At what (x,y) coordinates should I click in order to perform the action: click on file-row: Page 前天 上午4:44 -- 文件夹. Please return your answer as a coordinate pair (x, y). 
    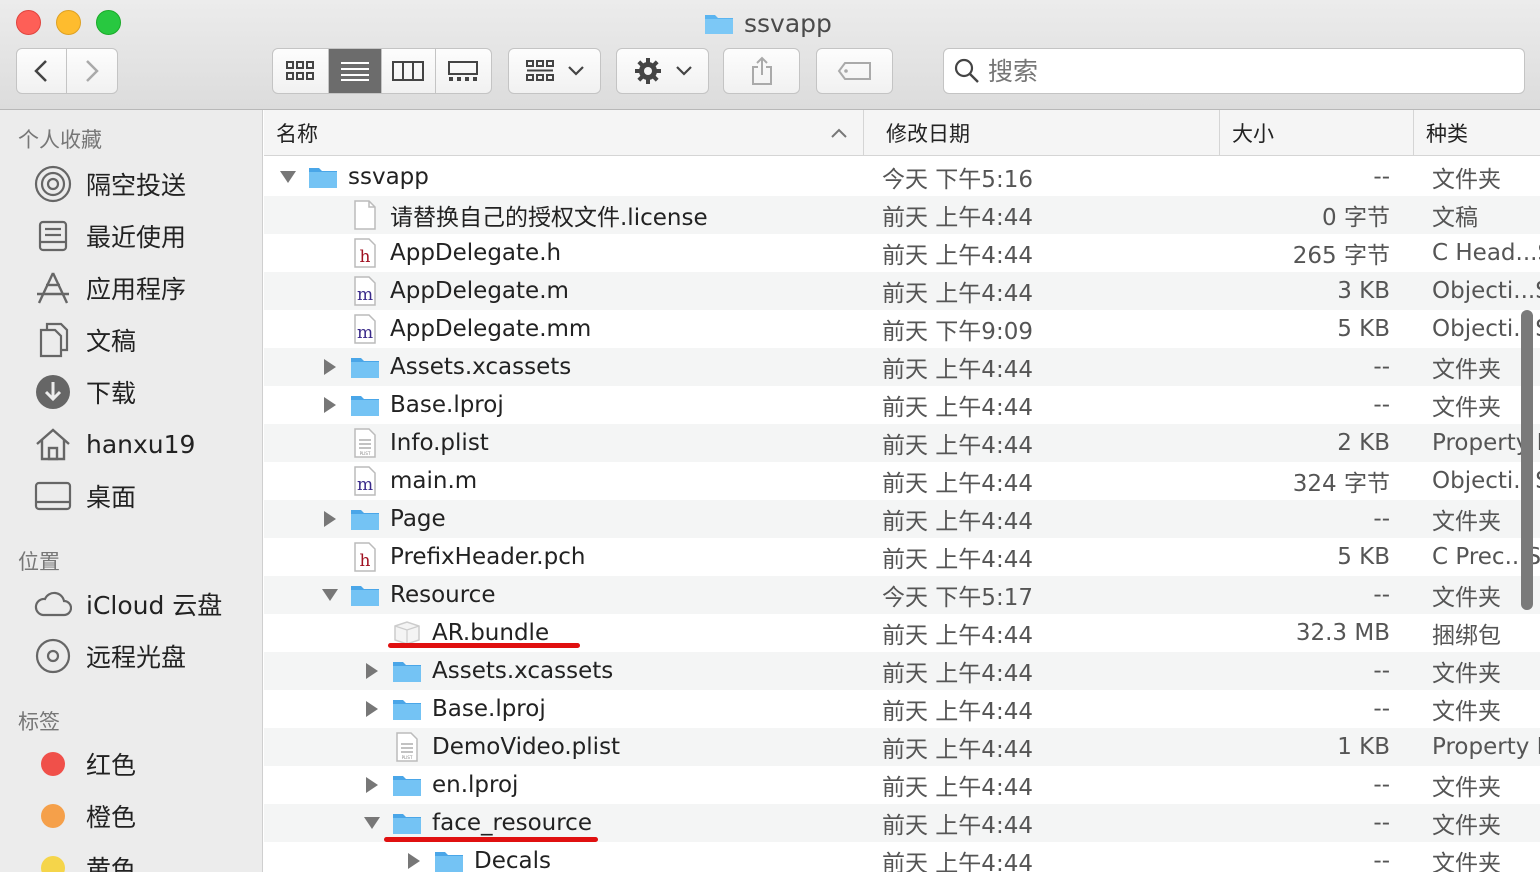
    Looking at the image, I should click on (902, 519).